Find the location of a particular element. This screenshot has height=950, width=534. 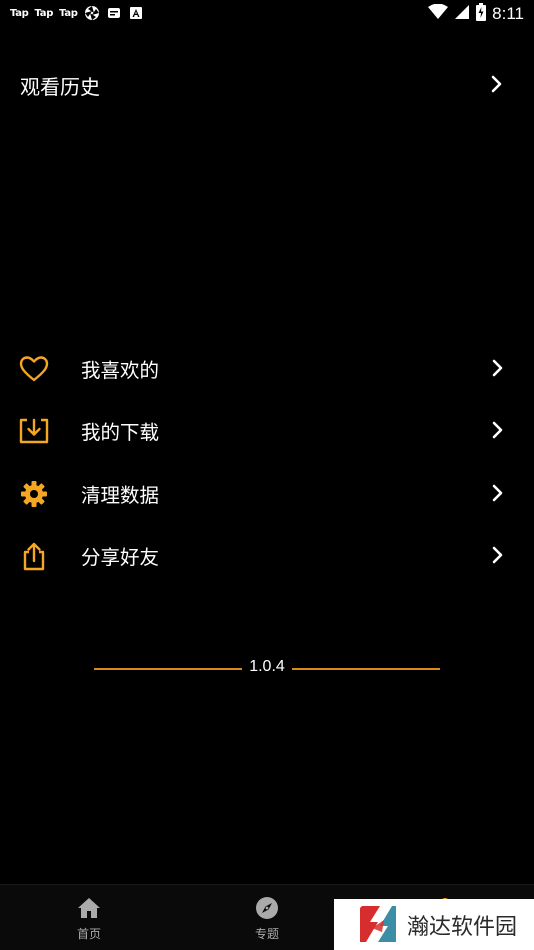

share-icon is located at coordinates (34, 556).